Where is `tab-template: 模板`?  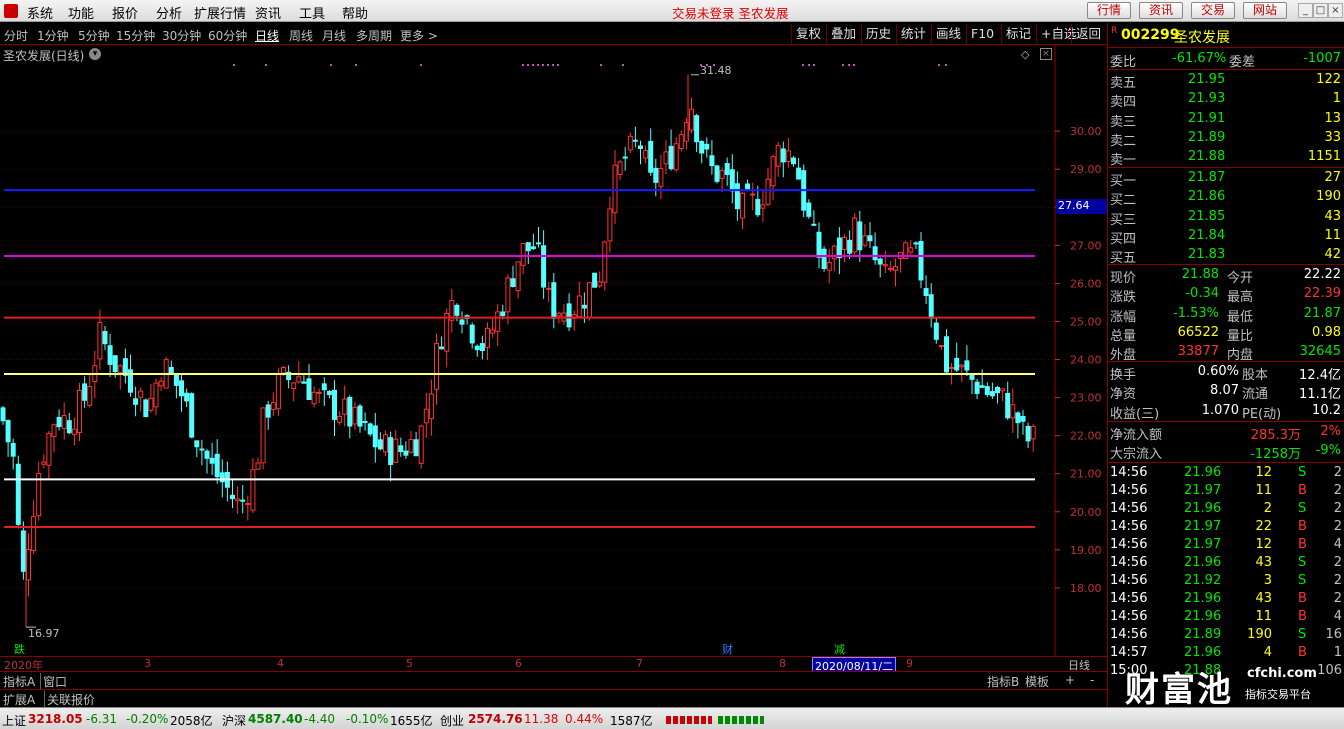 tab-template: 模板 is located at coordinates (1037, 681).